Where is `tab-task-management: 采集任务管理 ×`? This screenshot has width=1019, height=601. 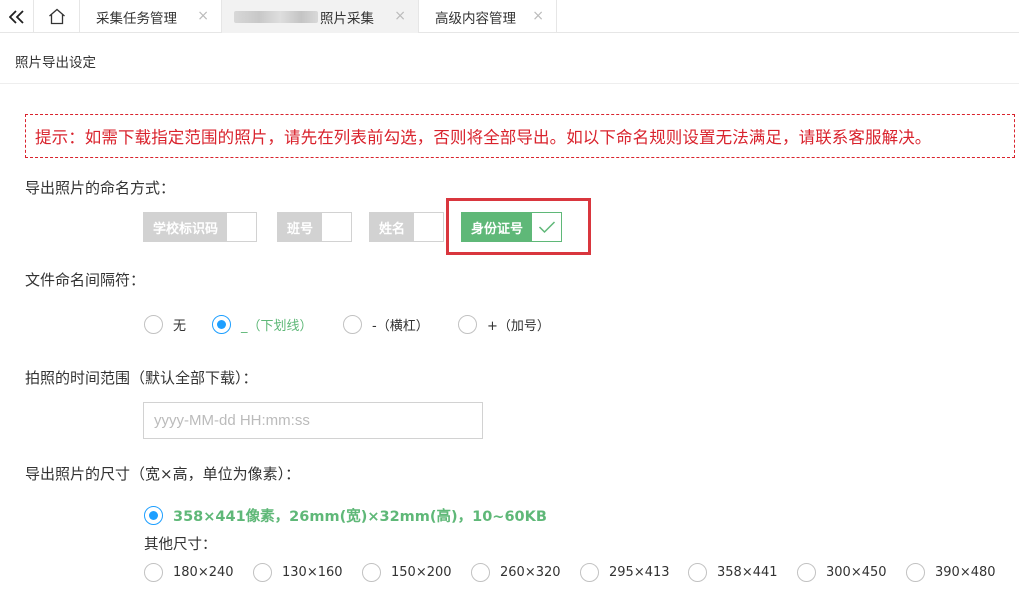
tab-task-management: 采集任务管理 × is located at coordinates (151, 16).